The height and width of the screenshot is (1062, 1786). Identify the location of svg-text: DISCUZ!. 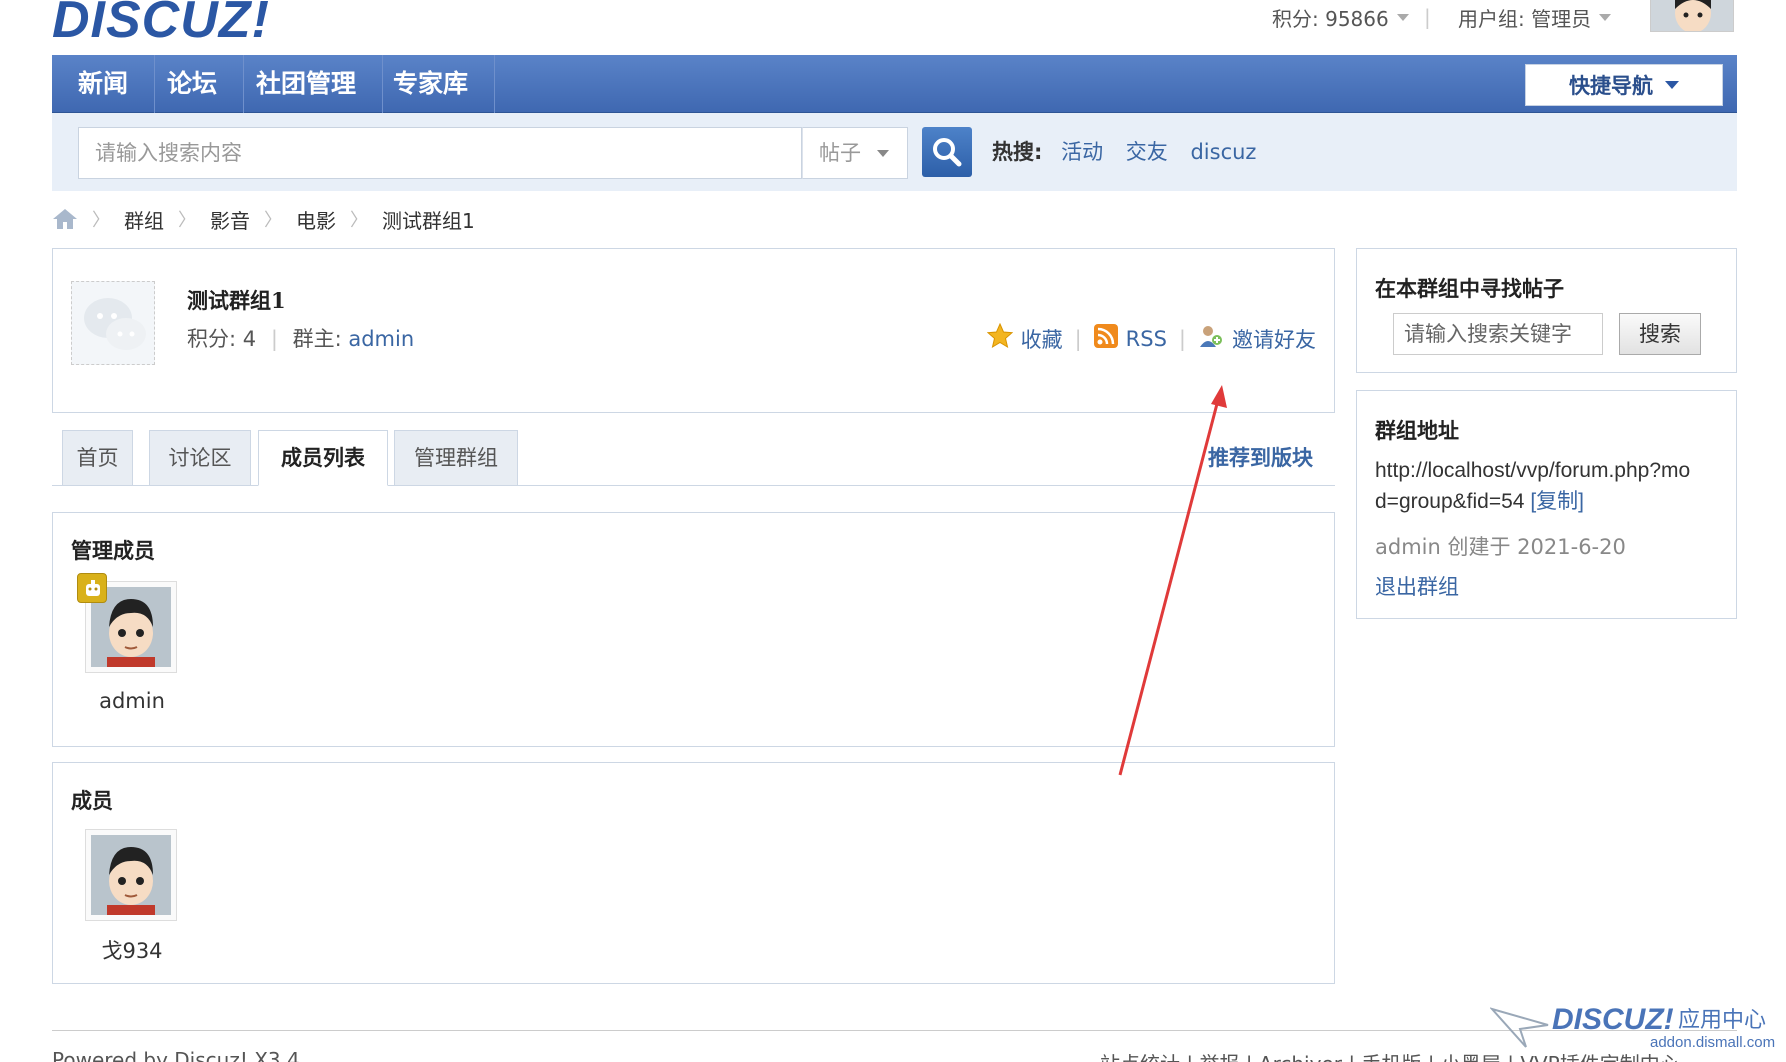
(1613, 1019).